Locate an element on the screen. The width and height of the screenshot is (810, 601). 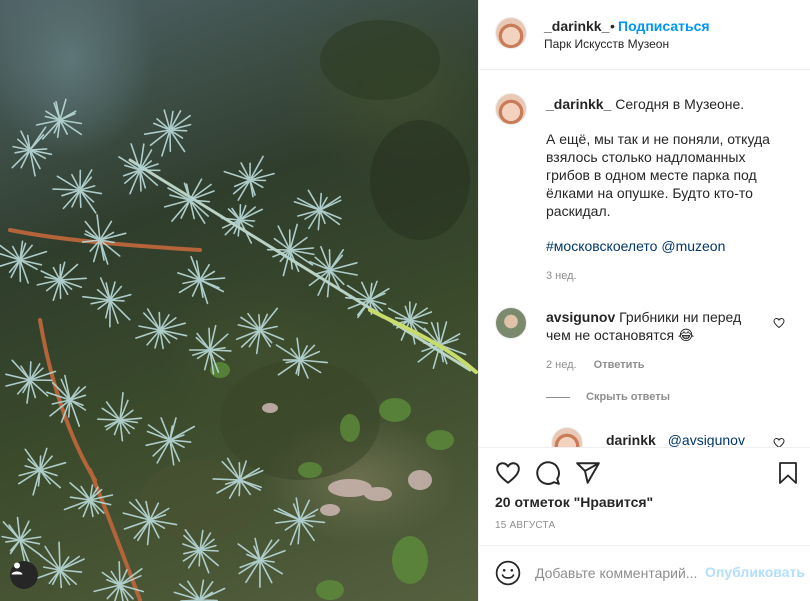
replies-divider is located at coordinates (558, 397).